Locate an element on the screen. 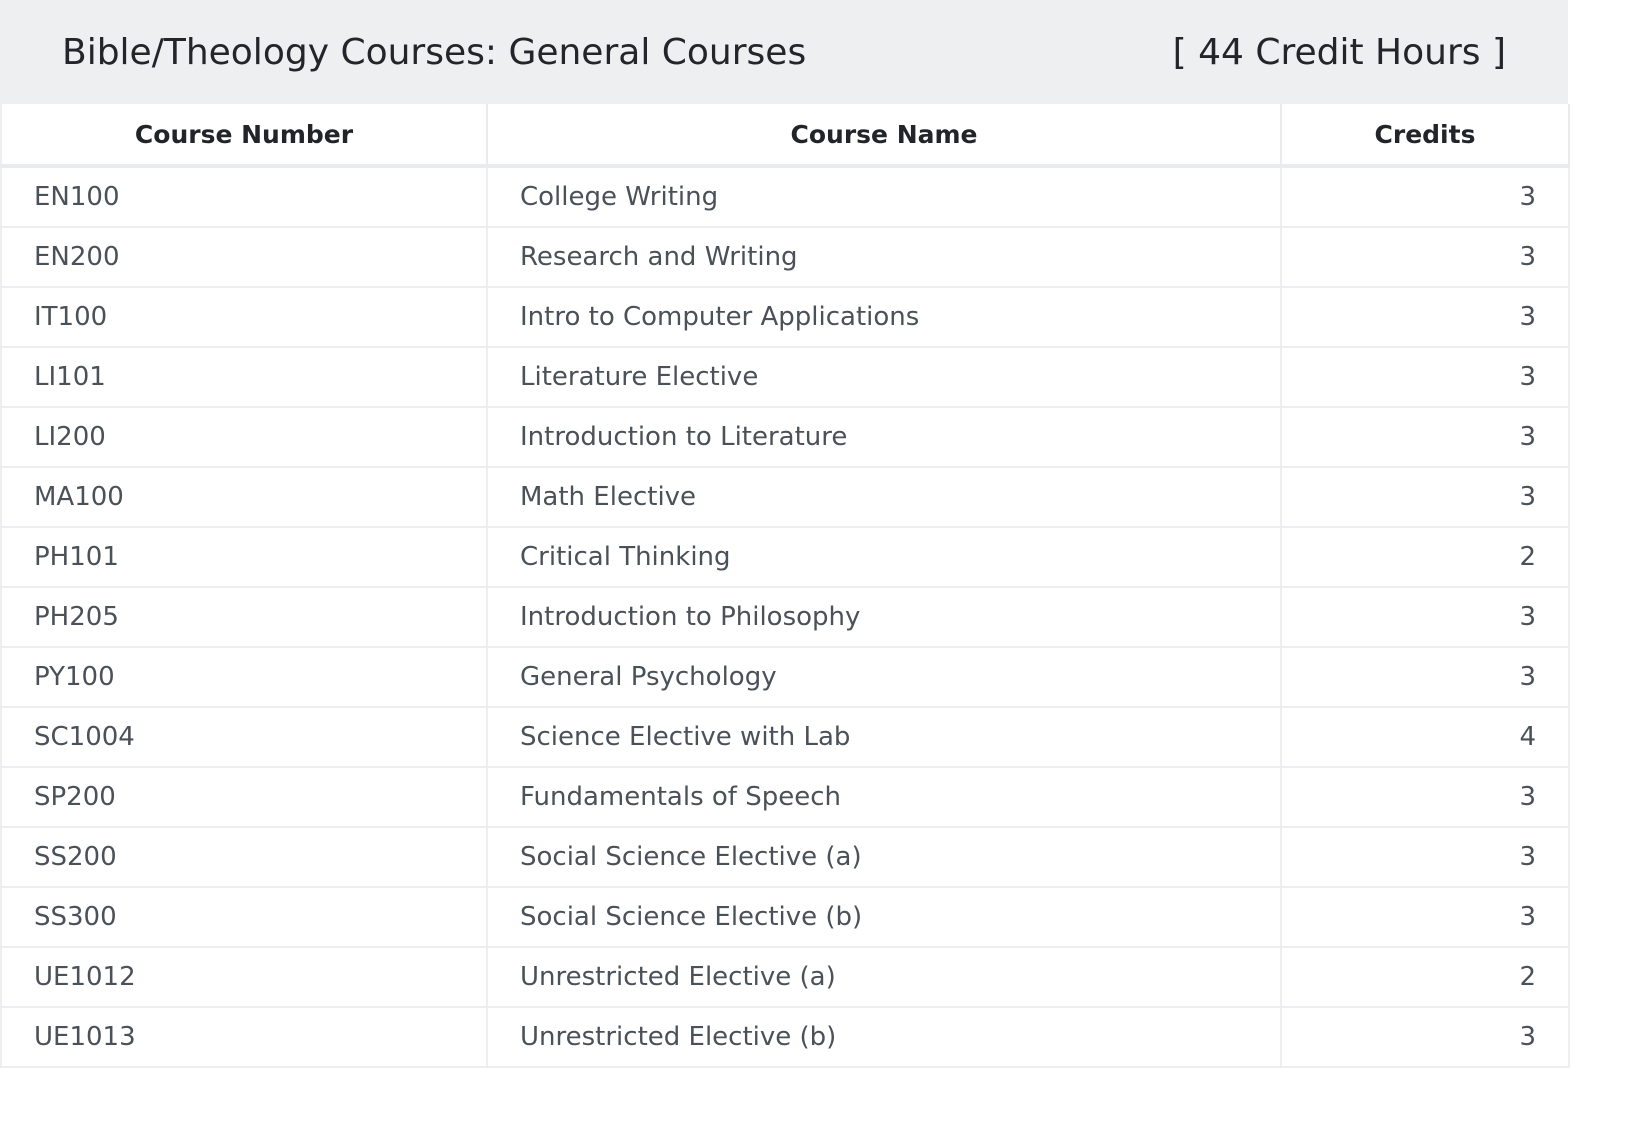 The height and width of the screenshot is (1123, 1650). course-name-cell: Fundamentals of Speech is located at coordinates (884, 797).